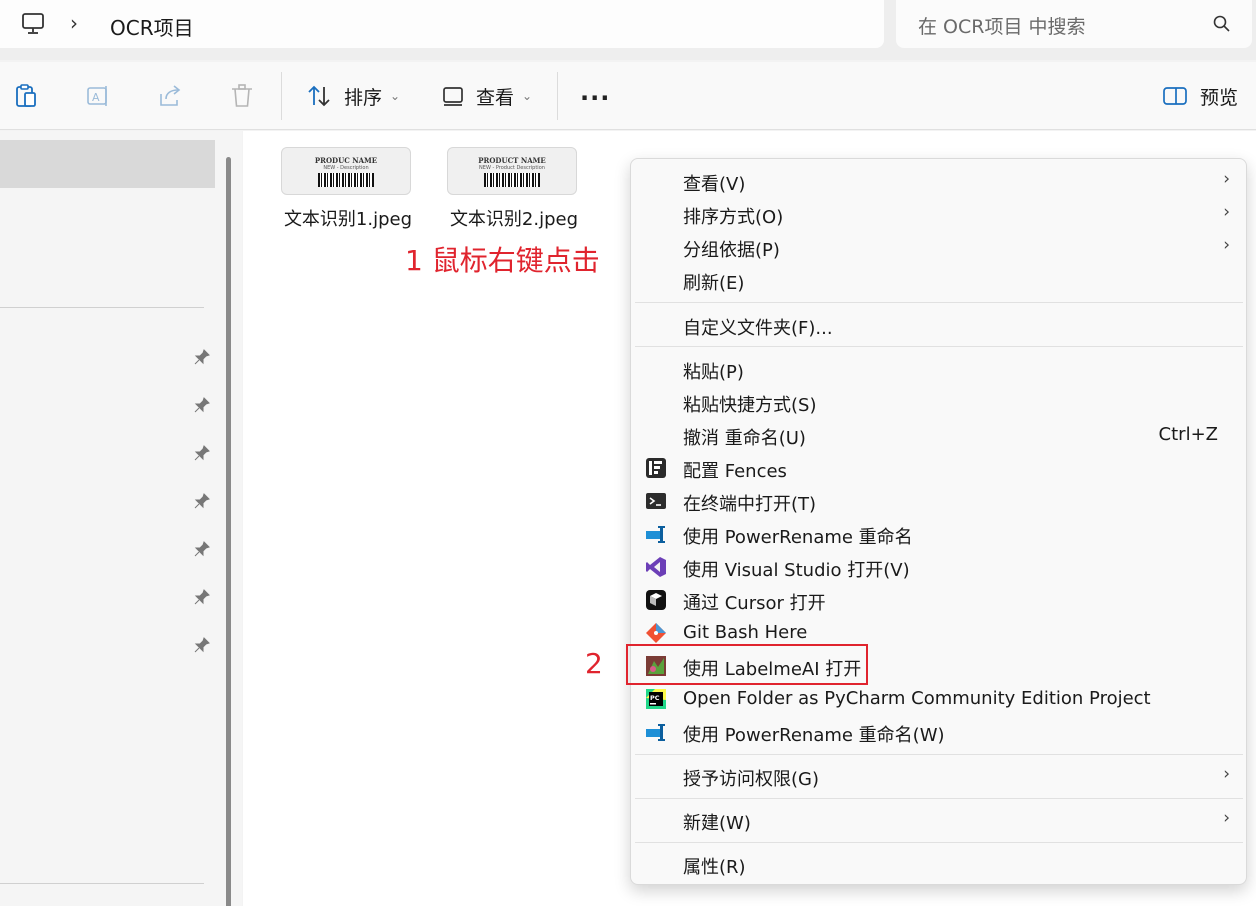  Describe the element at coordinates (747, 664) in the screenshot. I see `annotation-highlight-box` at that location.